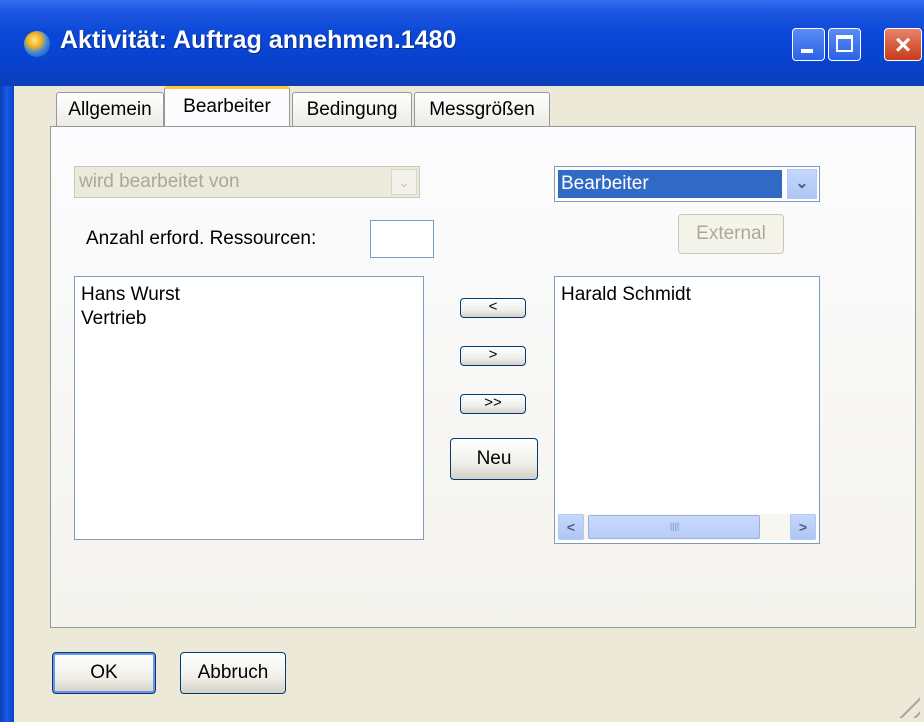  Describe the element at coordinates (402, 239) in the screenshot. I see `resource-count-input` at that location.